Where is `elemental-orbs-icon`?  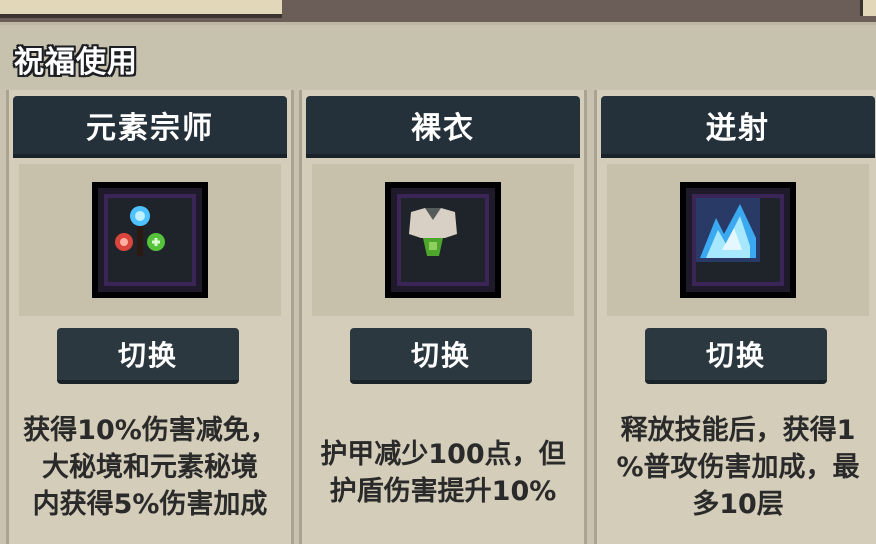
elemental-orbs-icon is located at coordinates (150, 240).